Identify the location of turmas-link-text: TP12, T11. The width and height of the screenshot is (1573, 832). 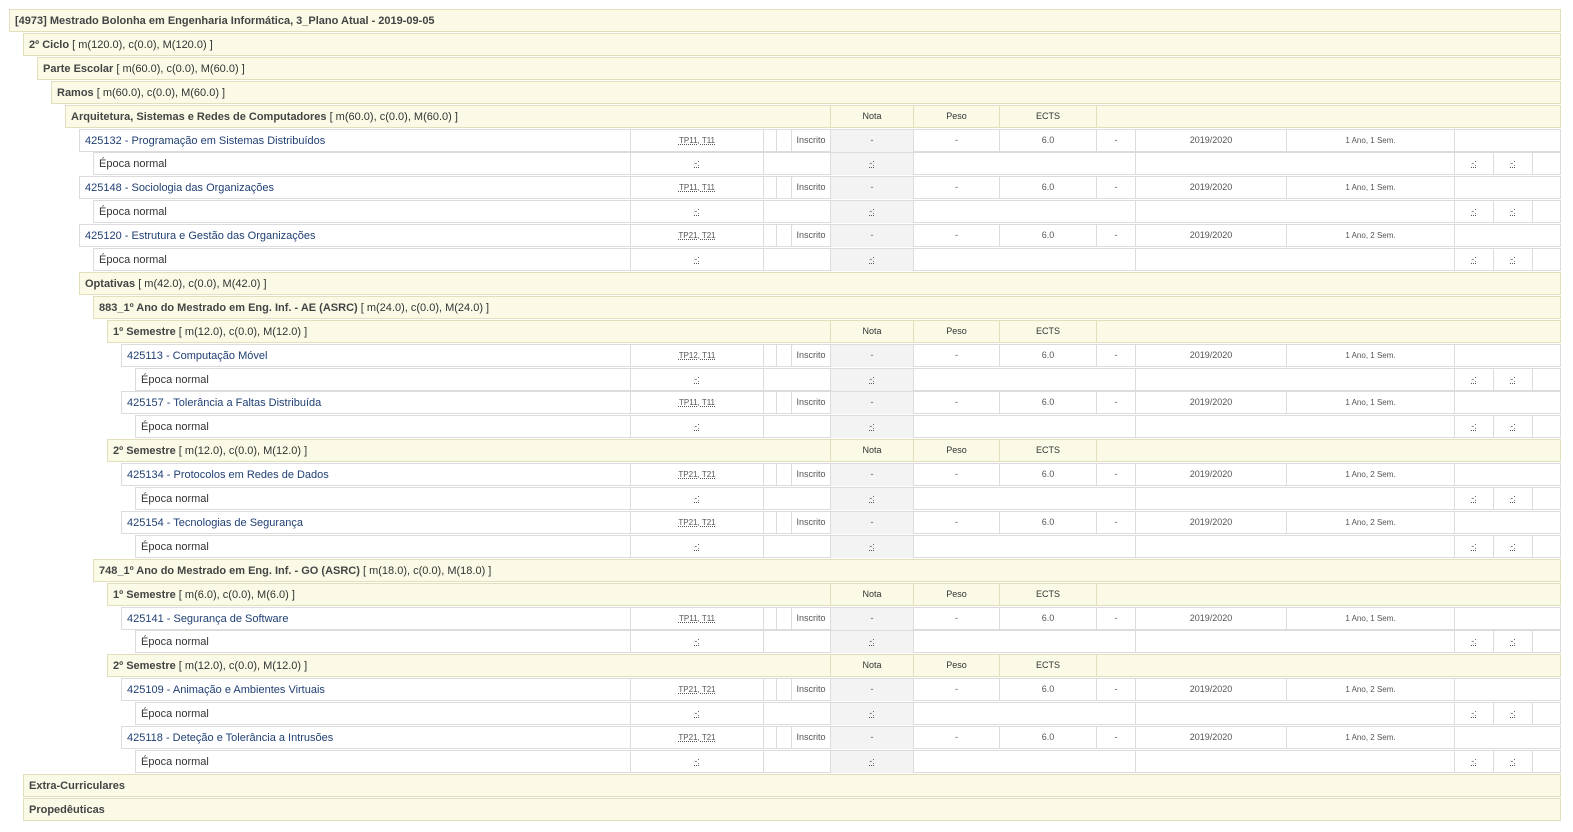
(697, 355).